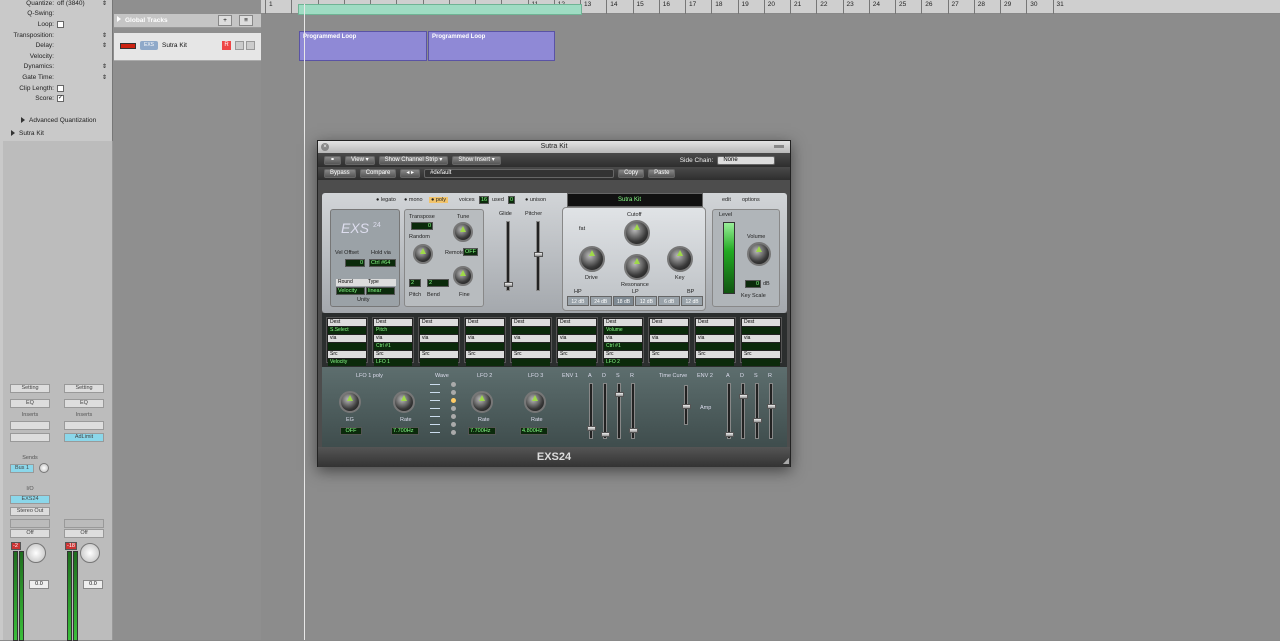 This screenshot has height=641, width=1280. What do you see at coordinates (380, 291) in the screenshot?
I see `type-linear: linear` at bounding box center [380, 291].